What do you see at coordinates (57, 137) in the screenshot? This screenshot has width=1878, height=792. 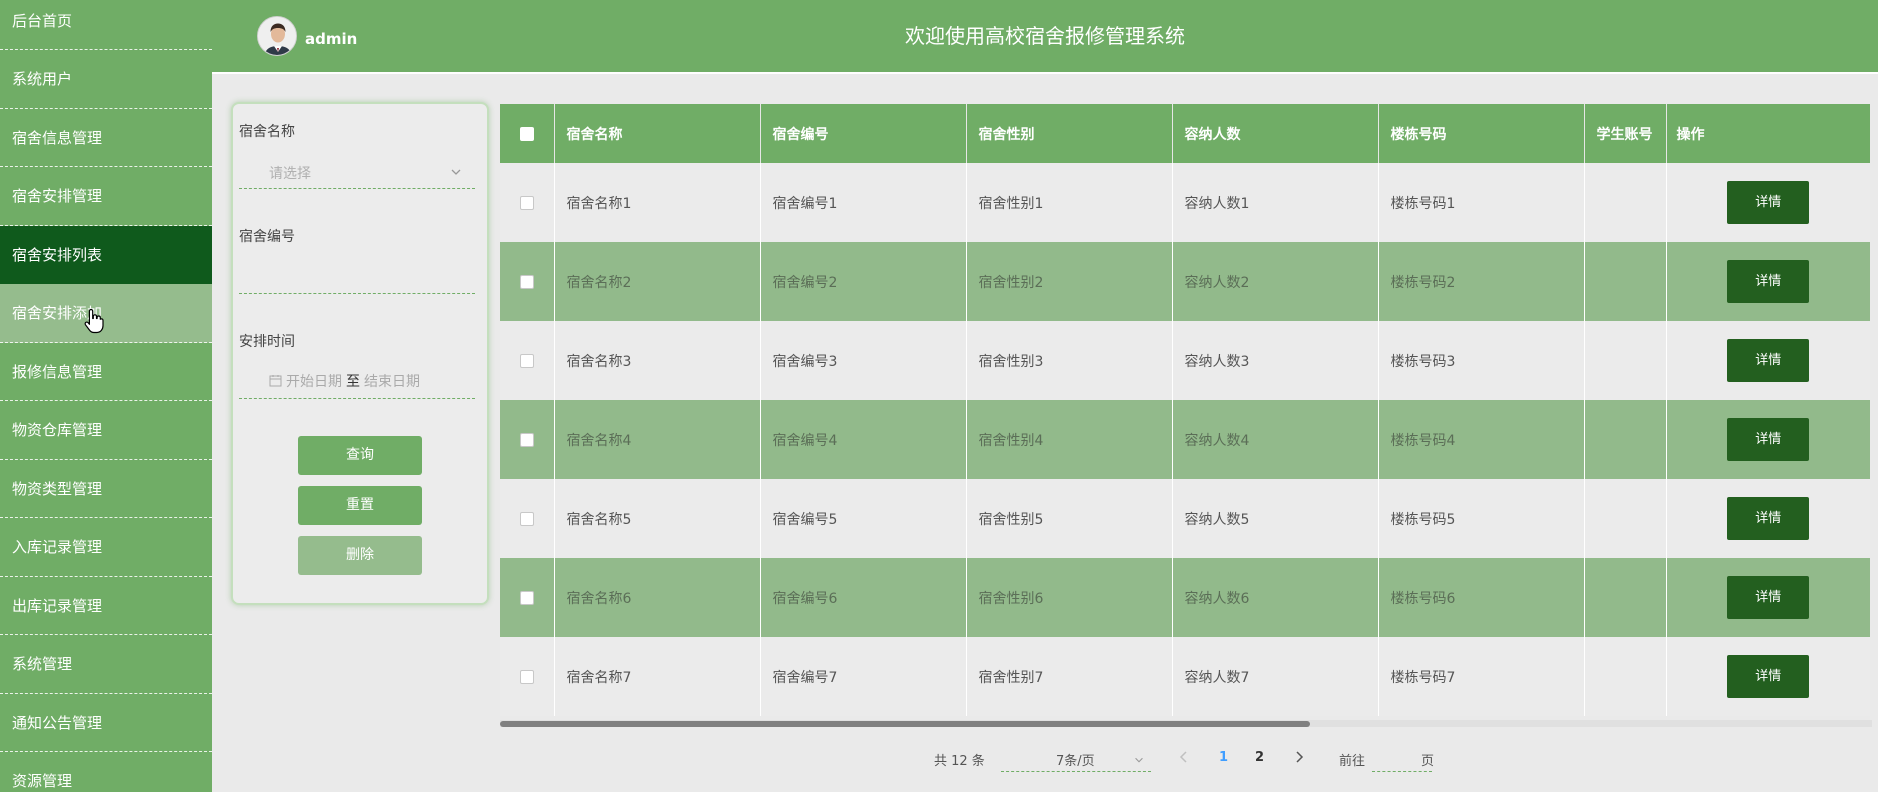 I see `sidebar-item-label: 宿舍信息管理` at bounding box center [57, 137].